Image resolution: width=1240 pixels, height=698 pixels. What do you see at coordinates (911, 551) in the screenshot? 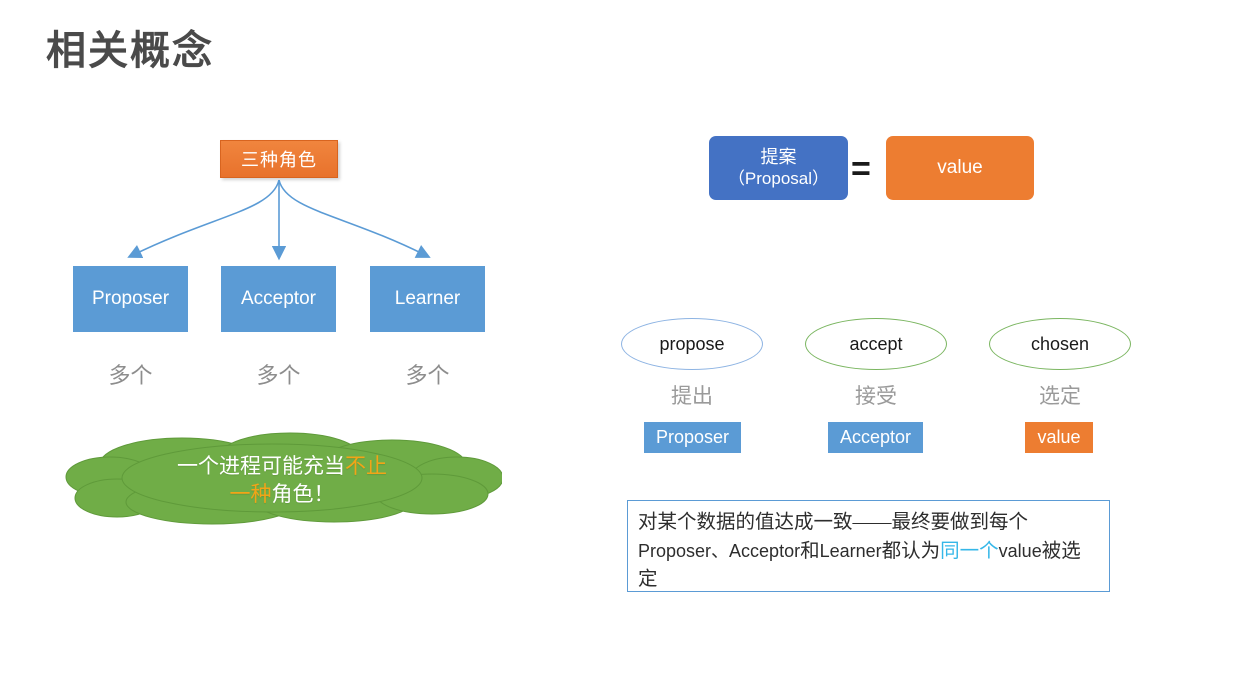
I see `note-seg5: 都认为` at bounding box center [911, 551].